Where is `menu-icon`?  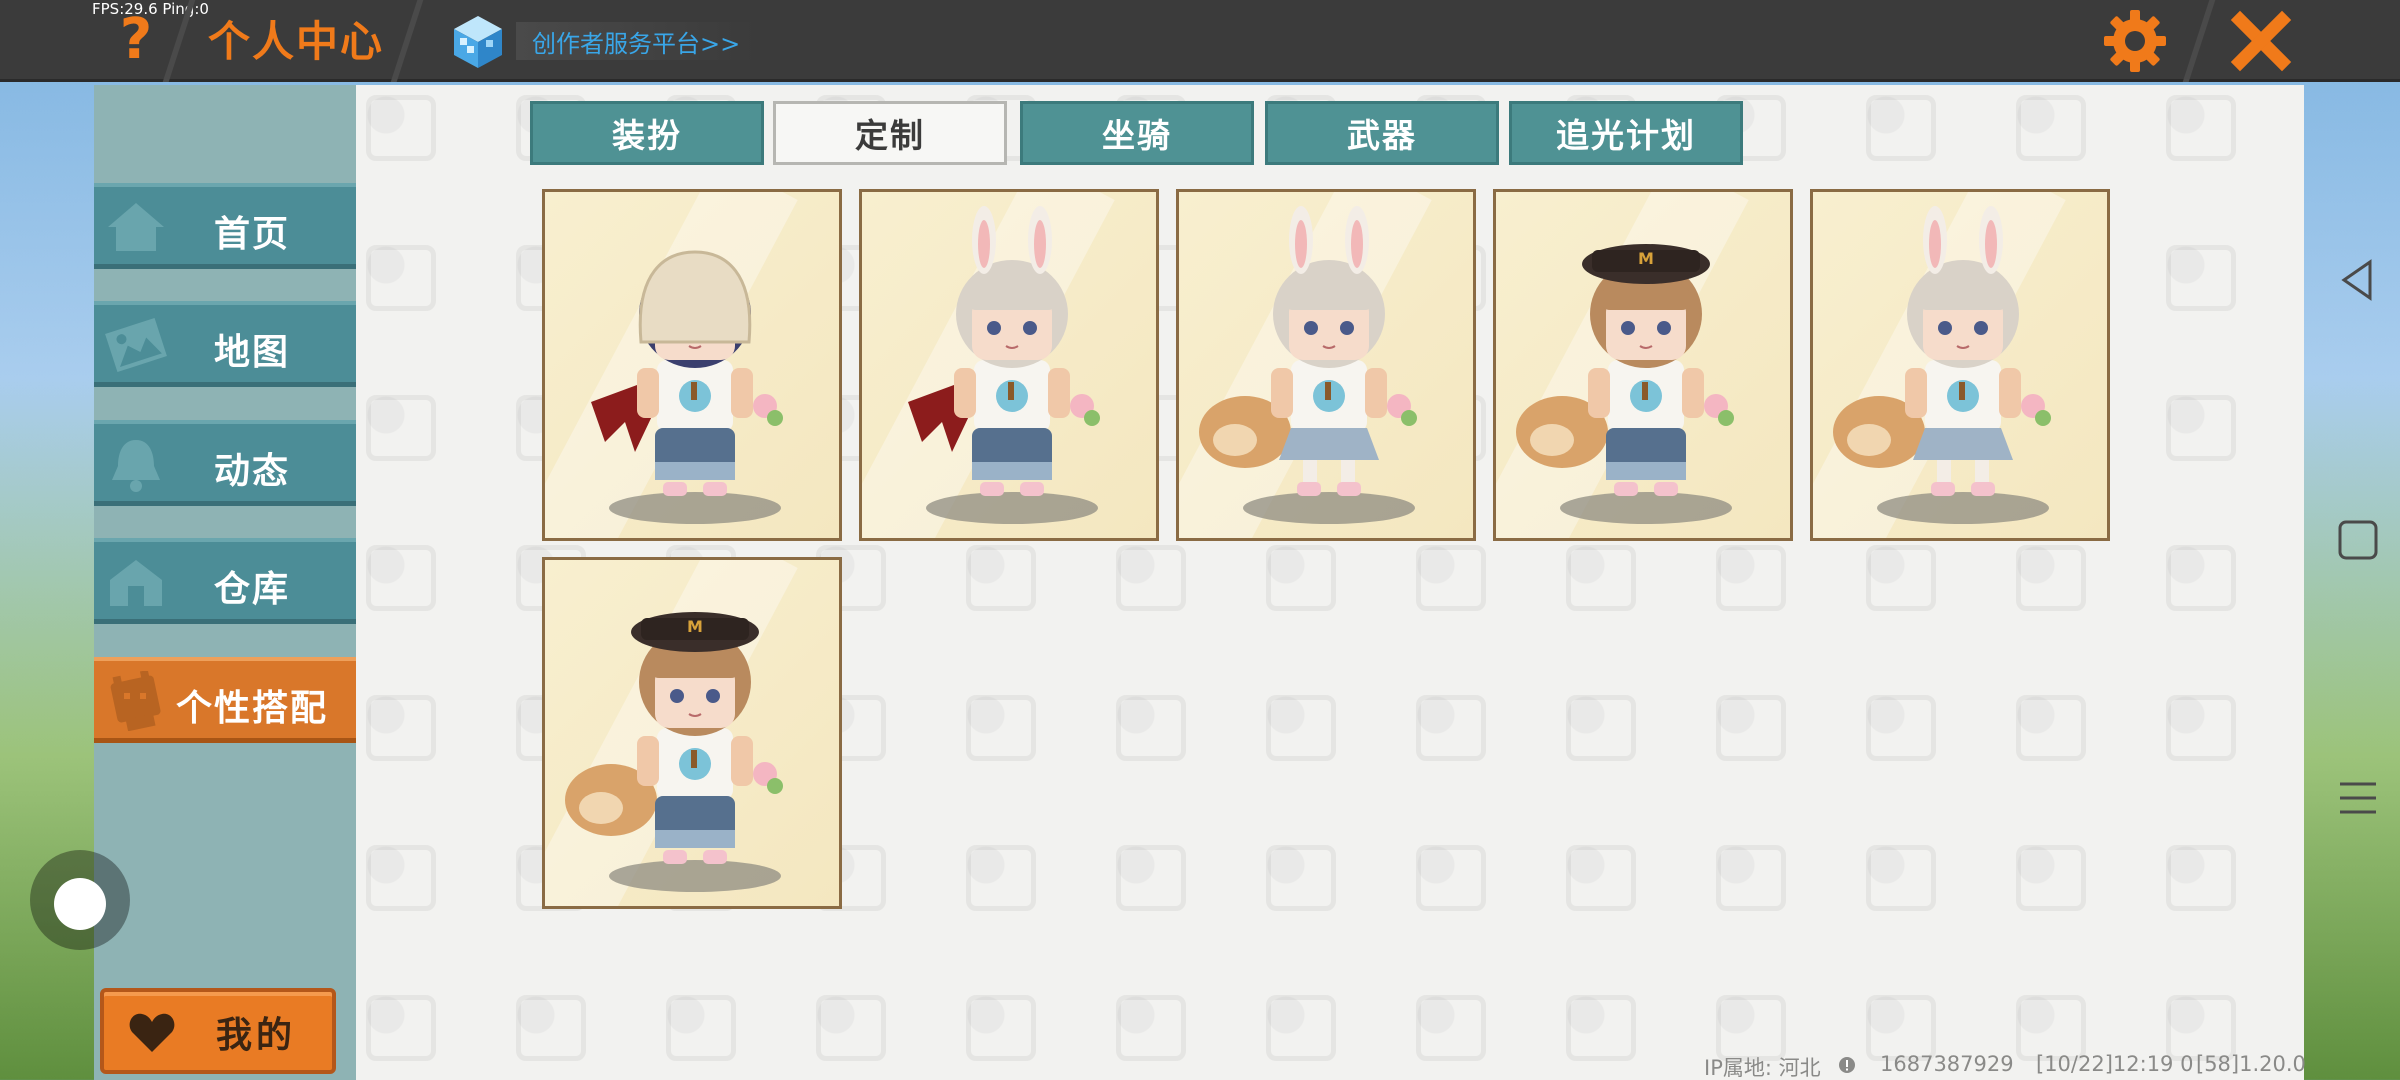 menu-icon is located at coordinates (2358, 798).